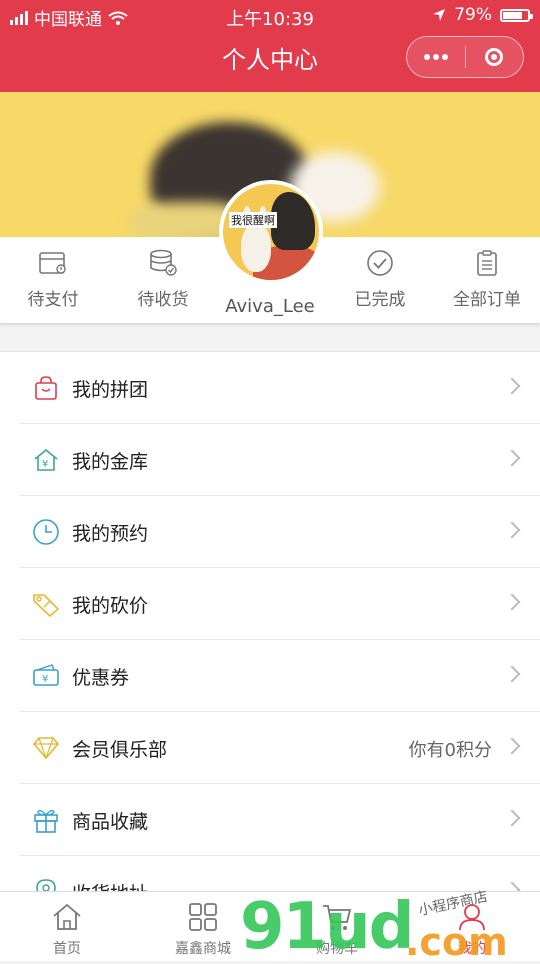 The width and height of the screenshot is (540, 964). I want to click on vault-icon: ¥, so click(46, 460).